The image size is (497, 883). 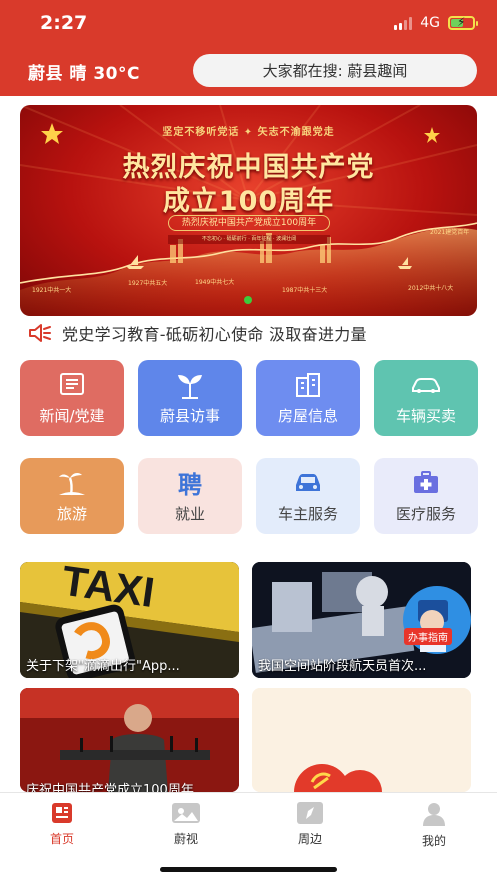 I want to click on home-news-icon, so click(x=62, y=813).